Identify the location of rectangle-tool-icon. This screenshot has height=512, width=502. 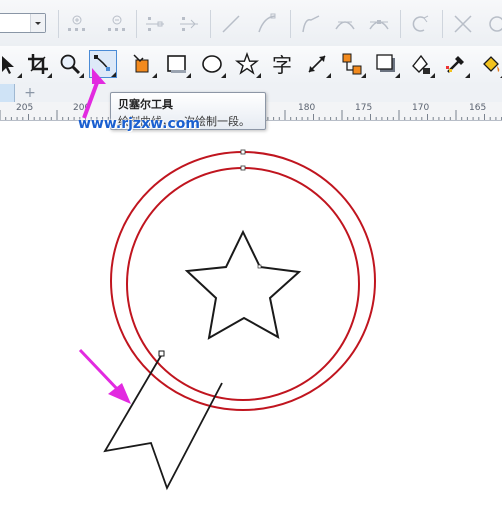
(177, 64).